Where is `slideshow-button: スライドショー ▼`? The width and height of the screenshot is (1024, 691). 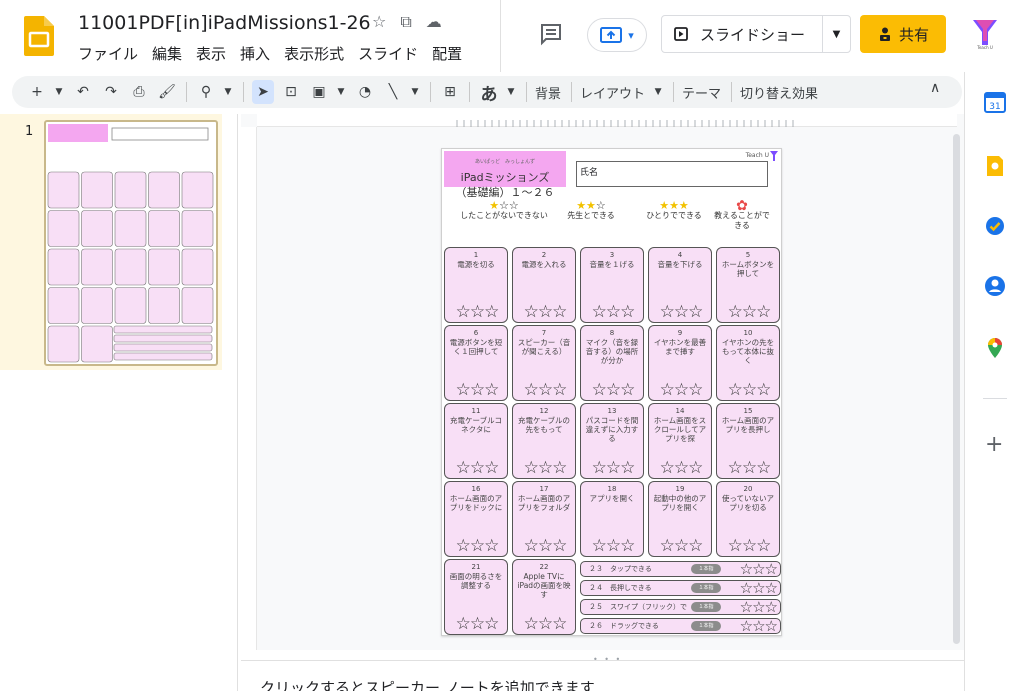
slideshow-button: スライドショー ▼ is located at coordinates (756, 34).